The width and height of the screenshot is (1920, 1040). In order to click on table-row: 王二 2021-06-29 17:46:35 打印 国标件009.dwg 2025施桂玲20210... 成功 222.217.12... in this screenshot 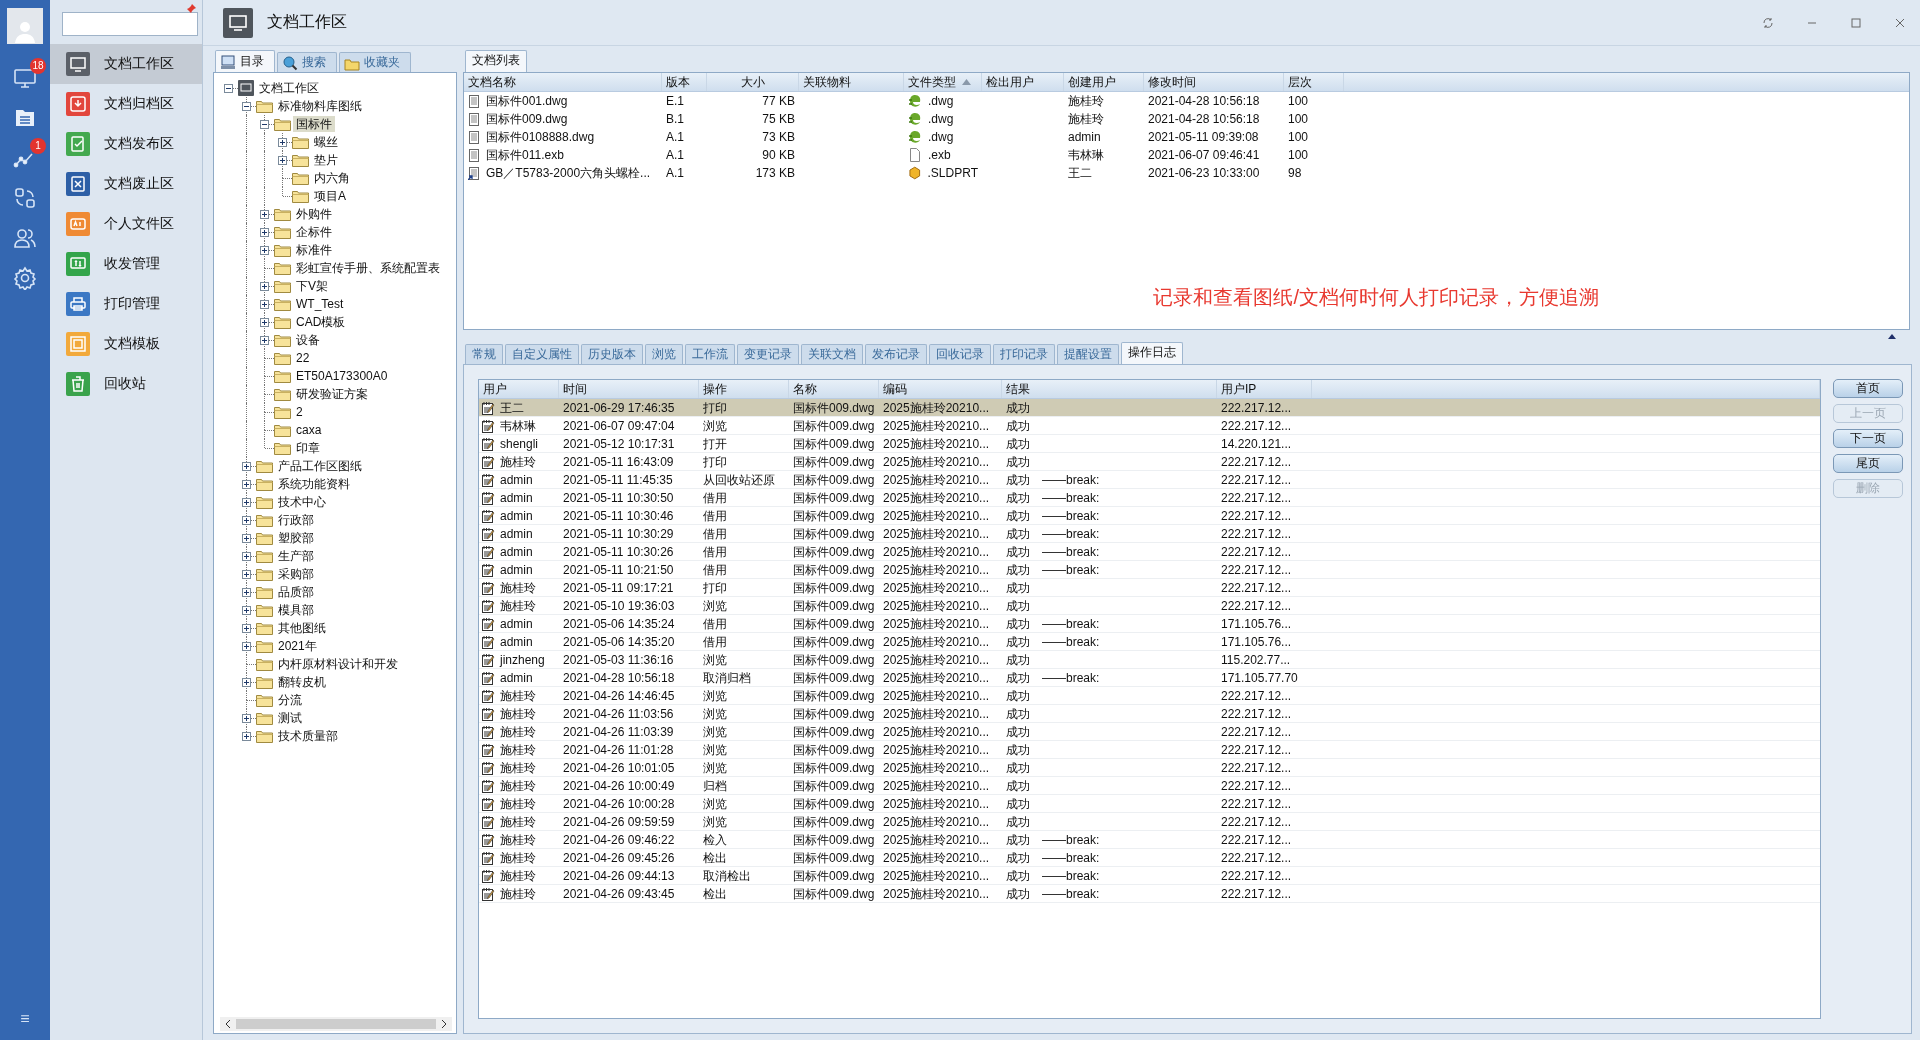, I will do `click(1149, 408)`.